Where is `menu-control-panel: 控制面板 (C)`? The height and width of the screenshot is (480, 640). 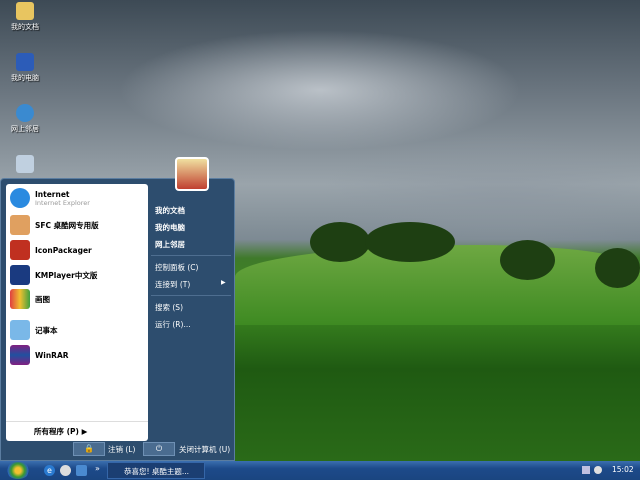
menu-control-panel: 控制面板 (C) is located at coordinates (176, 267).